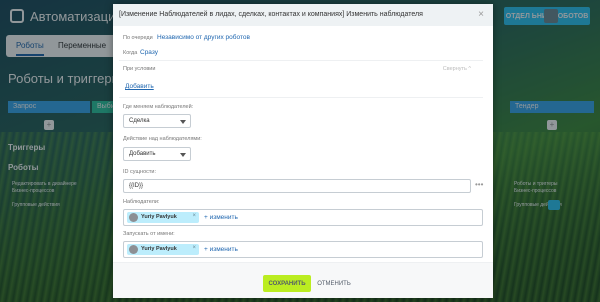  What do you see at coordinates (139, 69) in the screenshot?
I see `condition-label: При условии` at bounding box center [139, 69].